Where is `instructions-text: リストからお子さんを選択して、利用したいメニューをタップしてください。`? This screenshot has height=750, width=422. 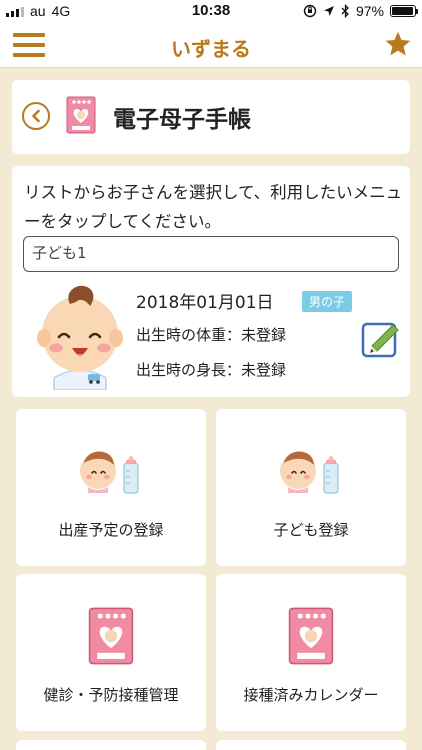 instructions-text: リストからお子さんを選択して、利用したいメニューをタップしてください。 is located at coordinates (213, 207).